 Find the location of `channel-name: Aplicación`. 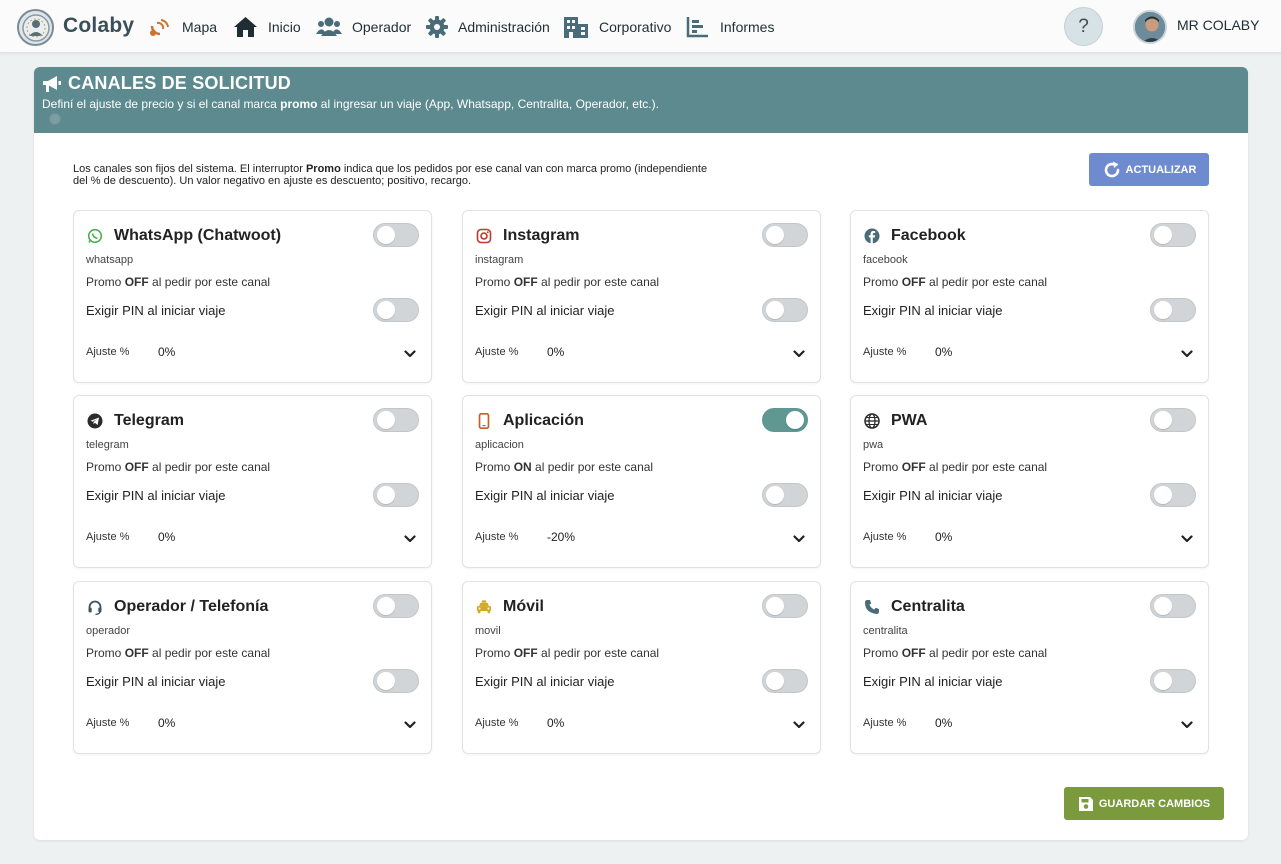

channel-name: Aplicación is located at coordinates (543, 420).